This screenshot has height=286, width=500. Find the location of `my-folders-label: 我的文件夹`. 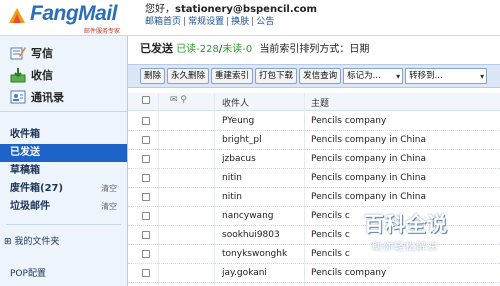

my-folders-label: 我的文件夹 is located at coordinates (37, 242).